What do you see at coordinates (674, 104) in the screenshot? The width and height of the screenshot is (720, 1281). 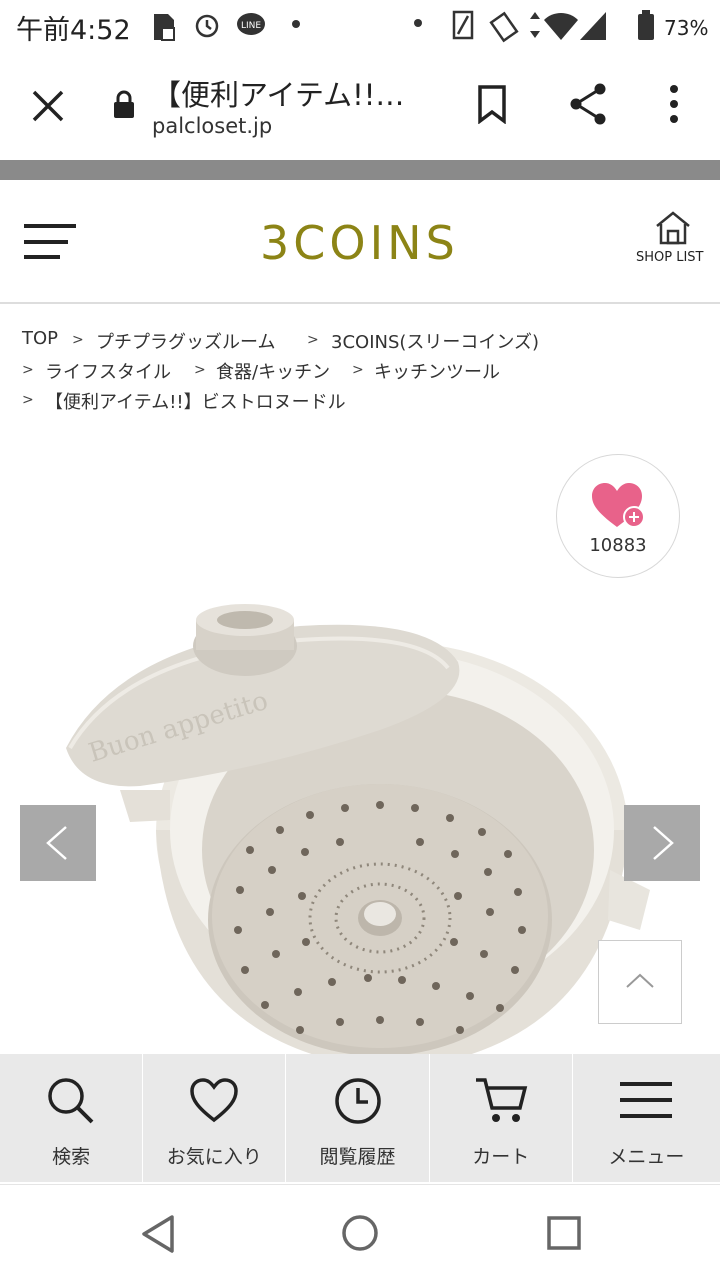 I see `more-vertical-icon` at bounding box center [674, 104].